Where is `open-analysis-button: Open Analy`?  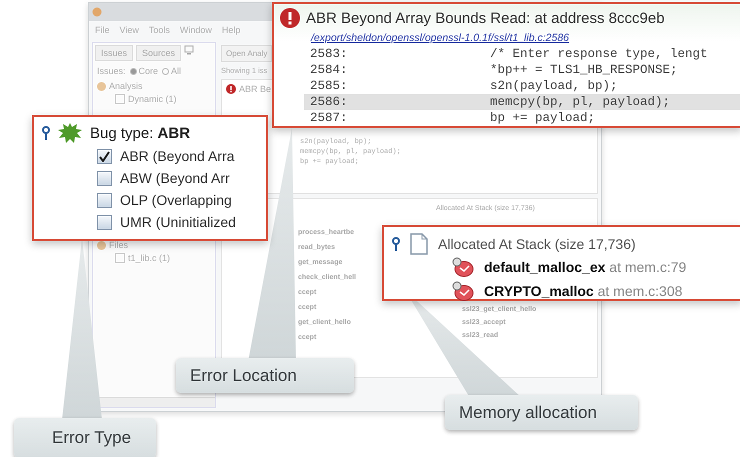
open-analysis-button: Open Analy is located at coordinates (246, 53).